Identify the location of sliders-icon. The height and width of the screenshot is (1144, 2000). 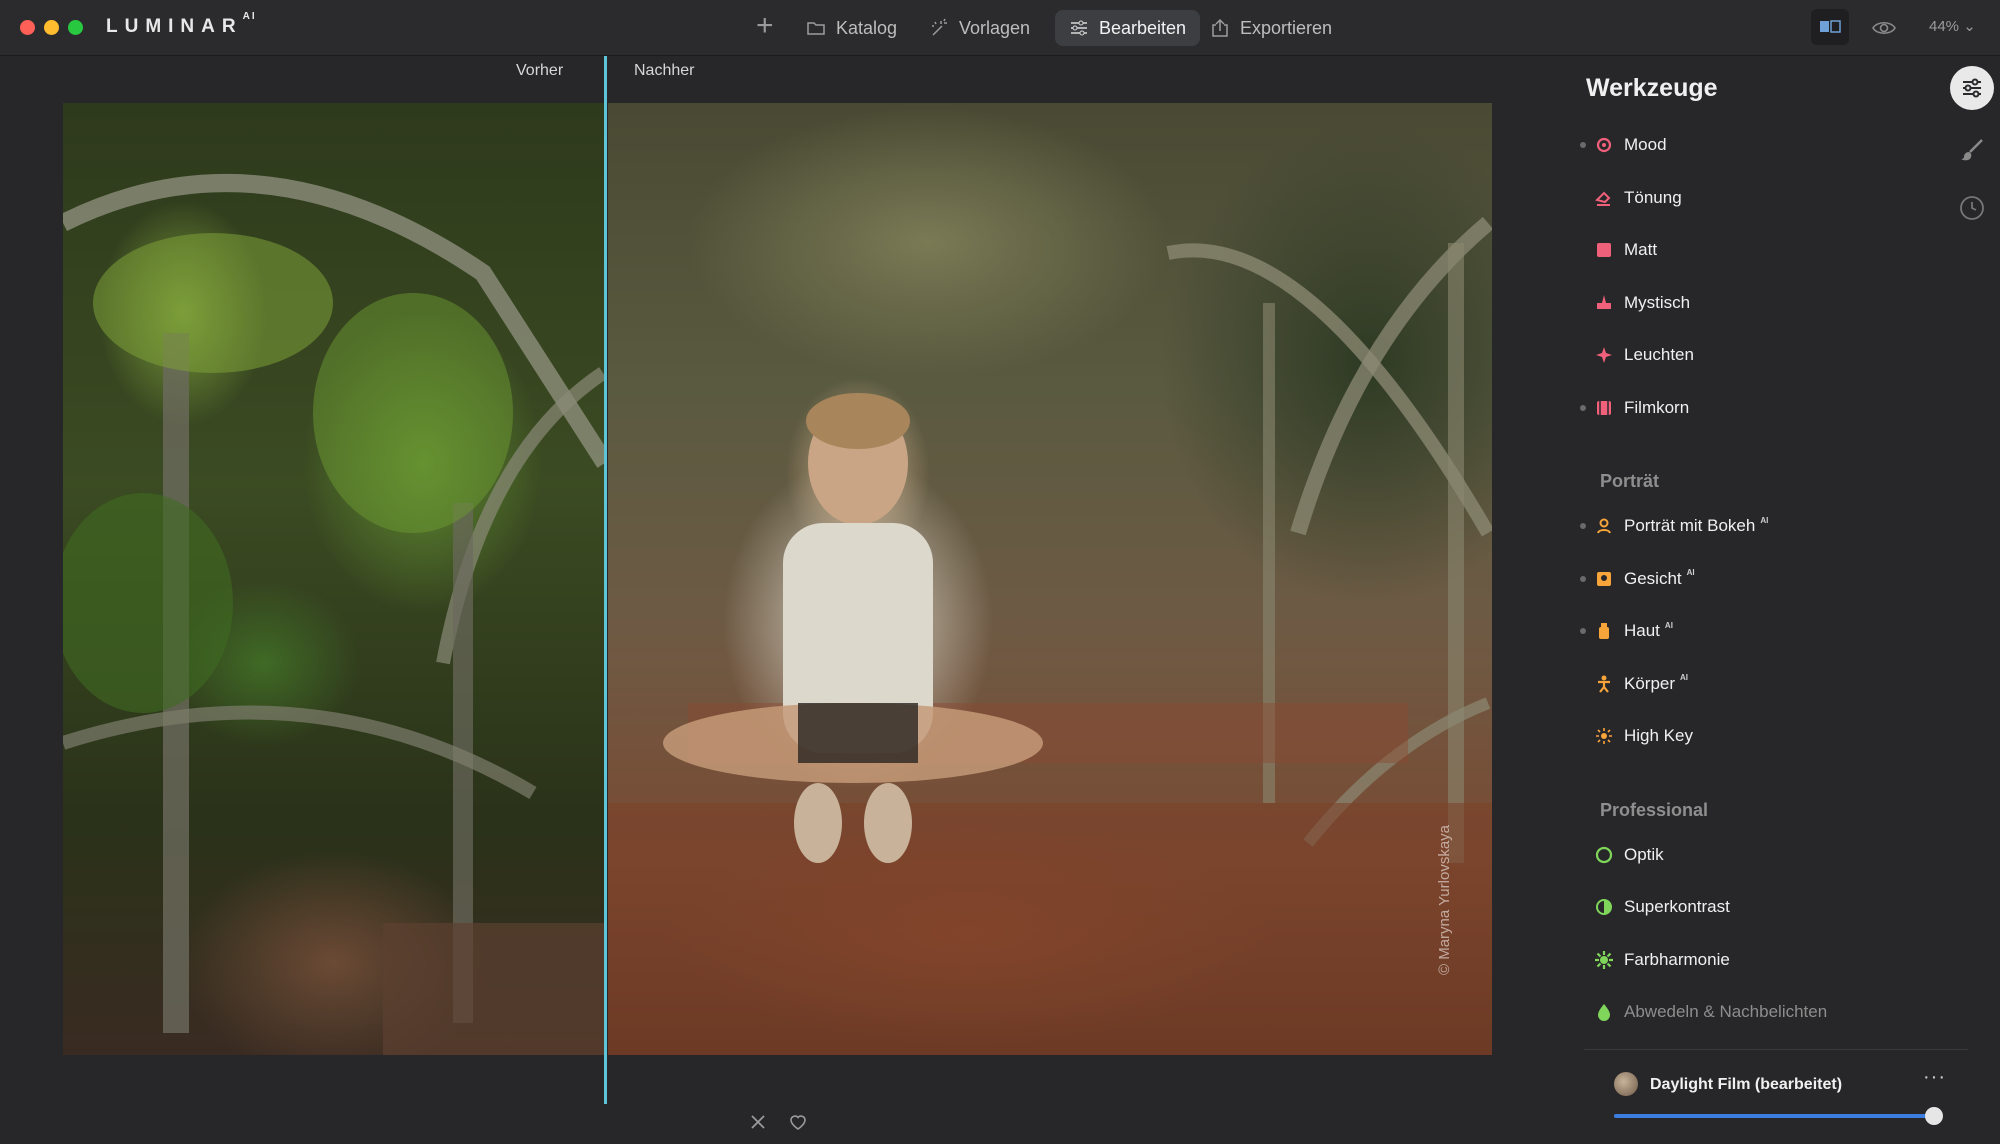
(1079, 28).